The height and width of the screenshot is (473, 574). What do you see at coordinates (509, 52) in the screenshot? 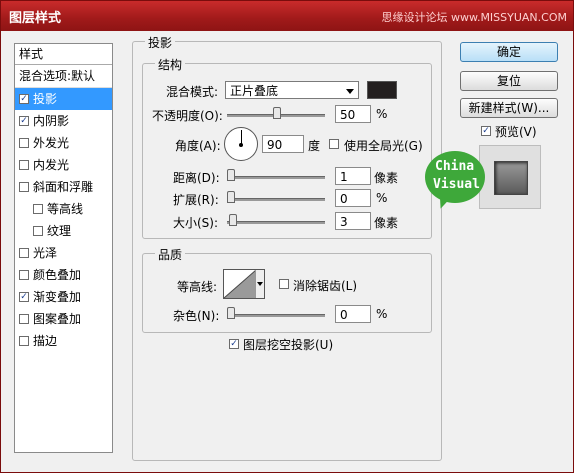
I see `ok-button: 确定` at bounding box center [509, 52].